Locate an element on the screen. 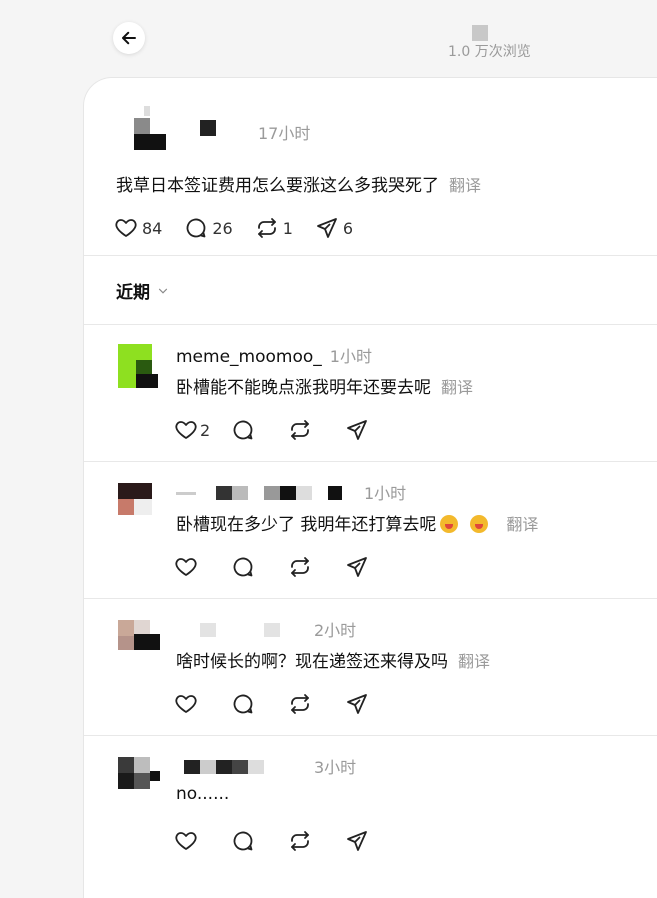 Image resolution: width=657 pixels, height=898 pixels. back-arrow-icon is located at coordinates (129, 38).